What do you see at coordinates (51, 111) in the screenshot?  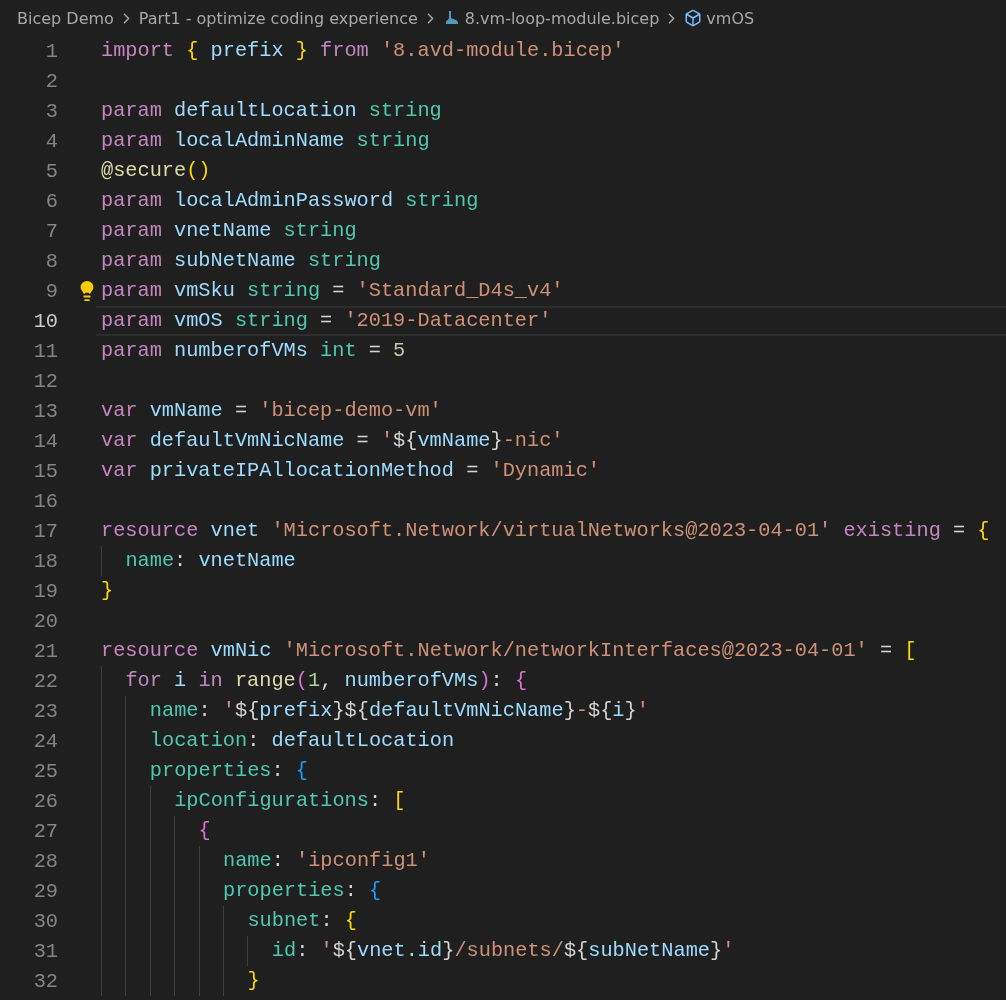 I see `line-number: 3` at bounding box center [51, 111].